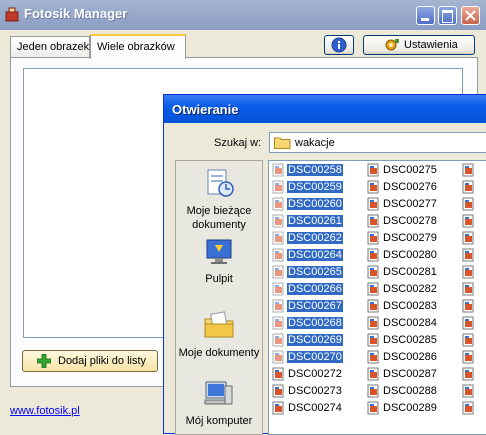  I want to click on file-name: DSC00259, so click(315, 187).